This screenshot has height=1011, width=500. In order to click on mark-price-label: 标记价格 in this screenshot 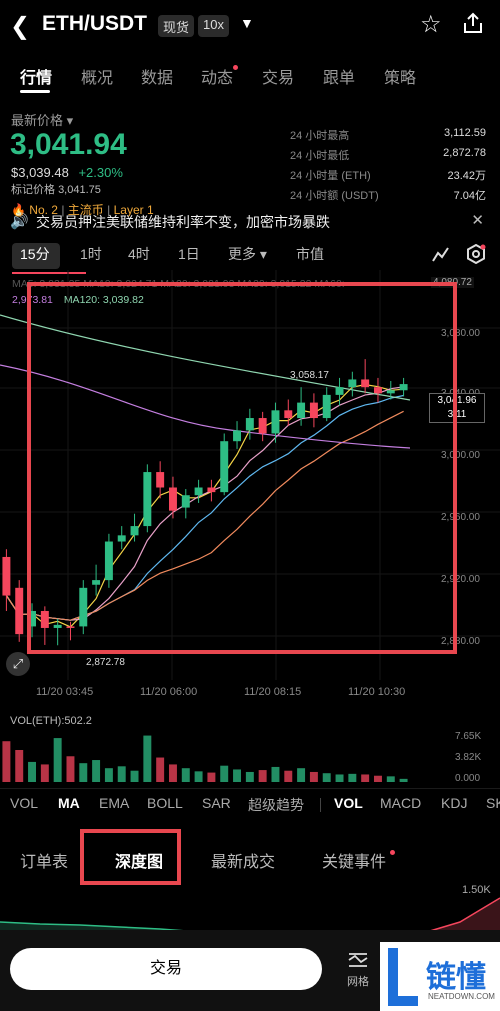, I will do `click(33, 190)`.